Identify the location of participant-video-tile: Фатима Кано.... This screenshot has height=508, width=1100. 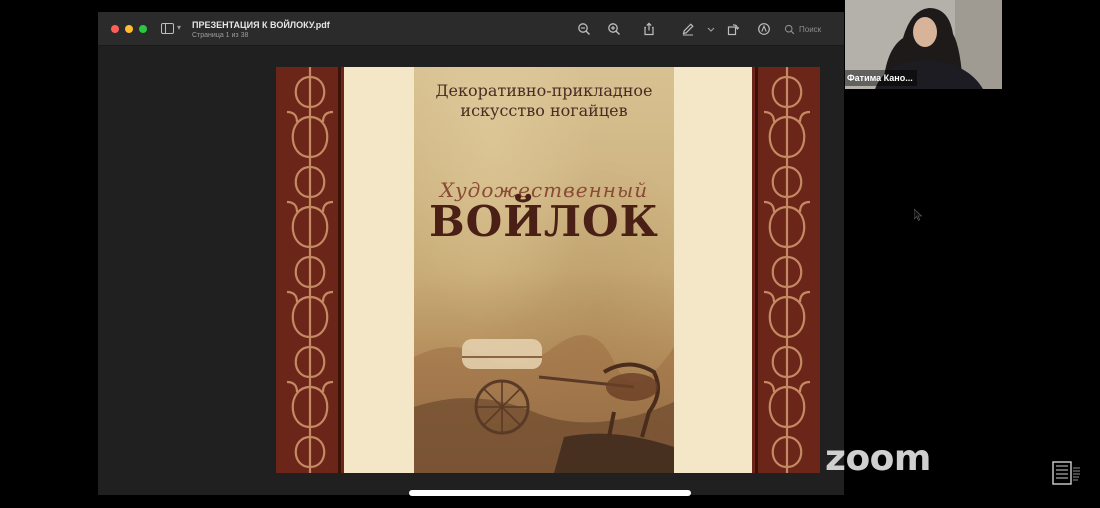
(923, 44).